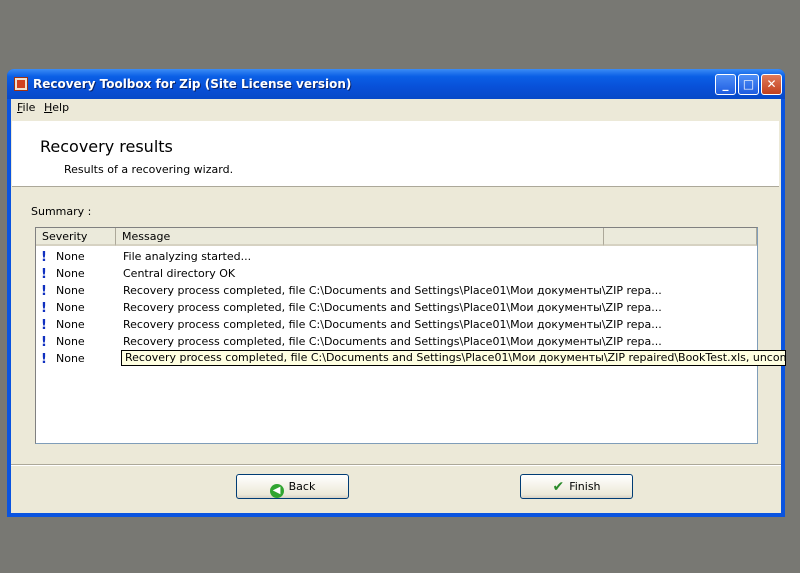 The width and height of the screenshot is (800, 573). What do you see at coordinates (61, 107) in the screenshot?
I see `menu-help-label: elp` at bounding box center [61, 107].